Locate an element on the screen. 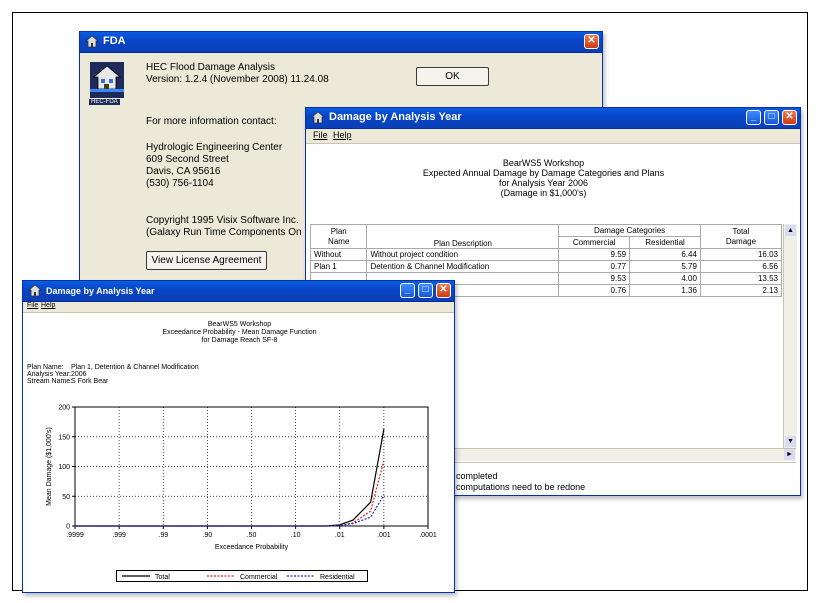  table-titlebar: Damage by Analysis Year _ □ ✕ is located at coordinates (553, 118).